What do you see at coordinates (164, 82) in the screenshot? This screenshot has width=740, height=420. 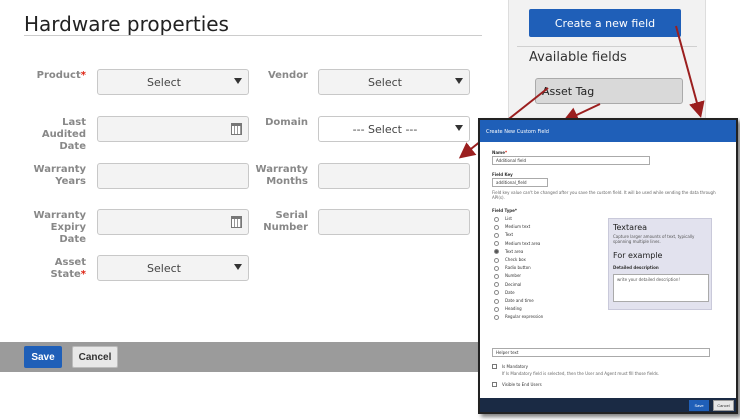 I see `product-select-value: Select` at bounding box center [164, 82].